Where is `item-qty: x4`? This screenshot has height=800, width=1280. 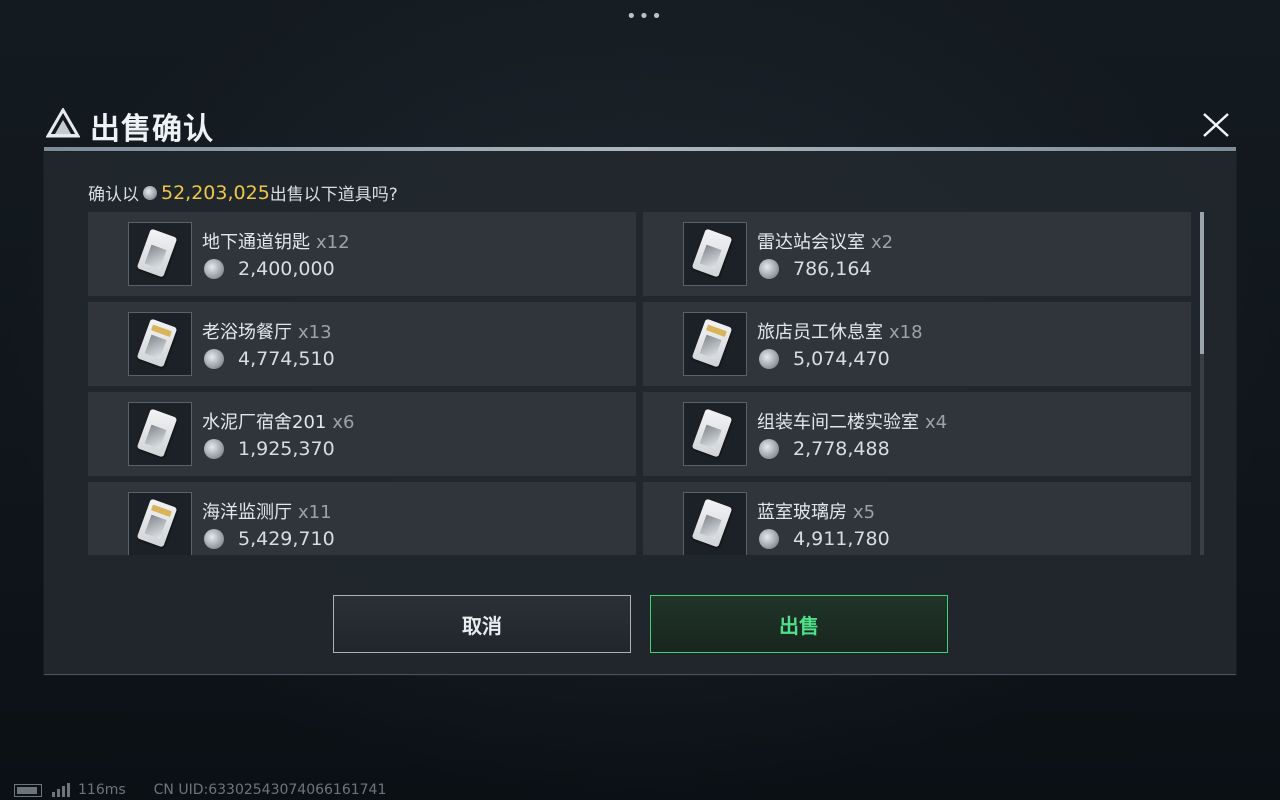 item-qty: x4 is located at coordinates (936, 422).